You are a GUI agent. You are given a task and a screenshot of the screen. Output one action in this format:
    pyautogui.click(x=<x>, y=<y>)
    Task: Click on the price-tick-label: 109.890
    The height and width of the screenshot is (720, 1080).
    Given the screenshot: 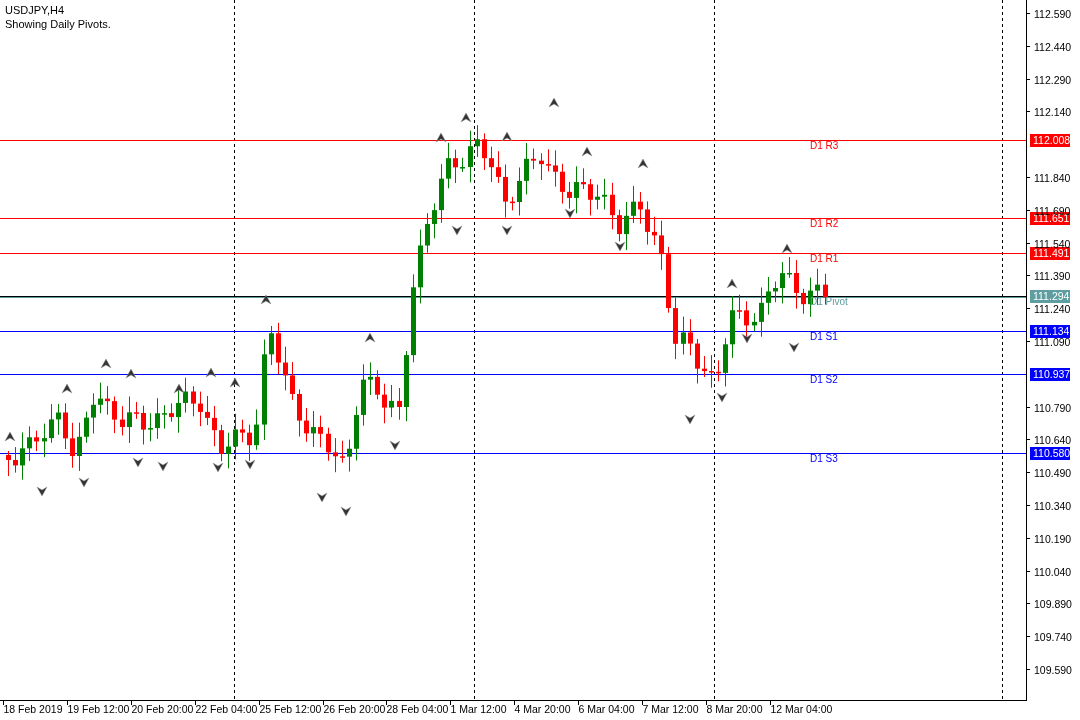 What is the action you would take?
    pyautogui.click(x=1053, y=603)
    